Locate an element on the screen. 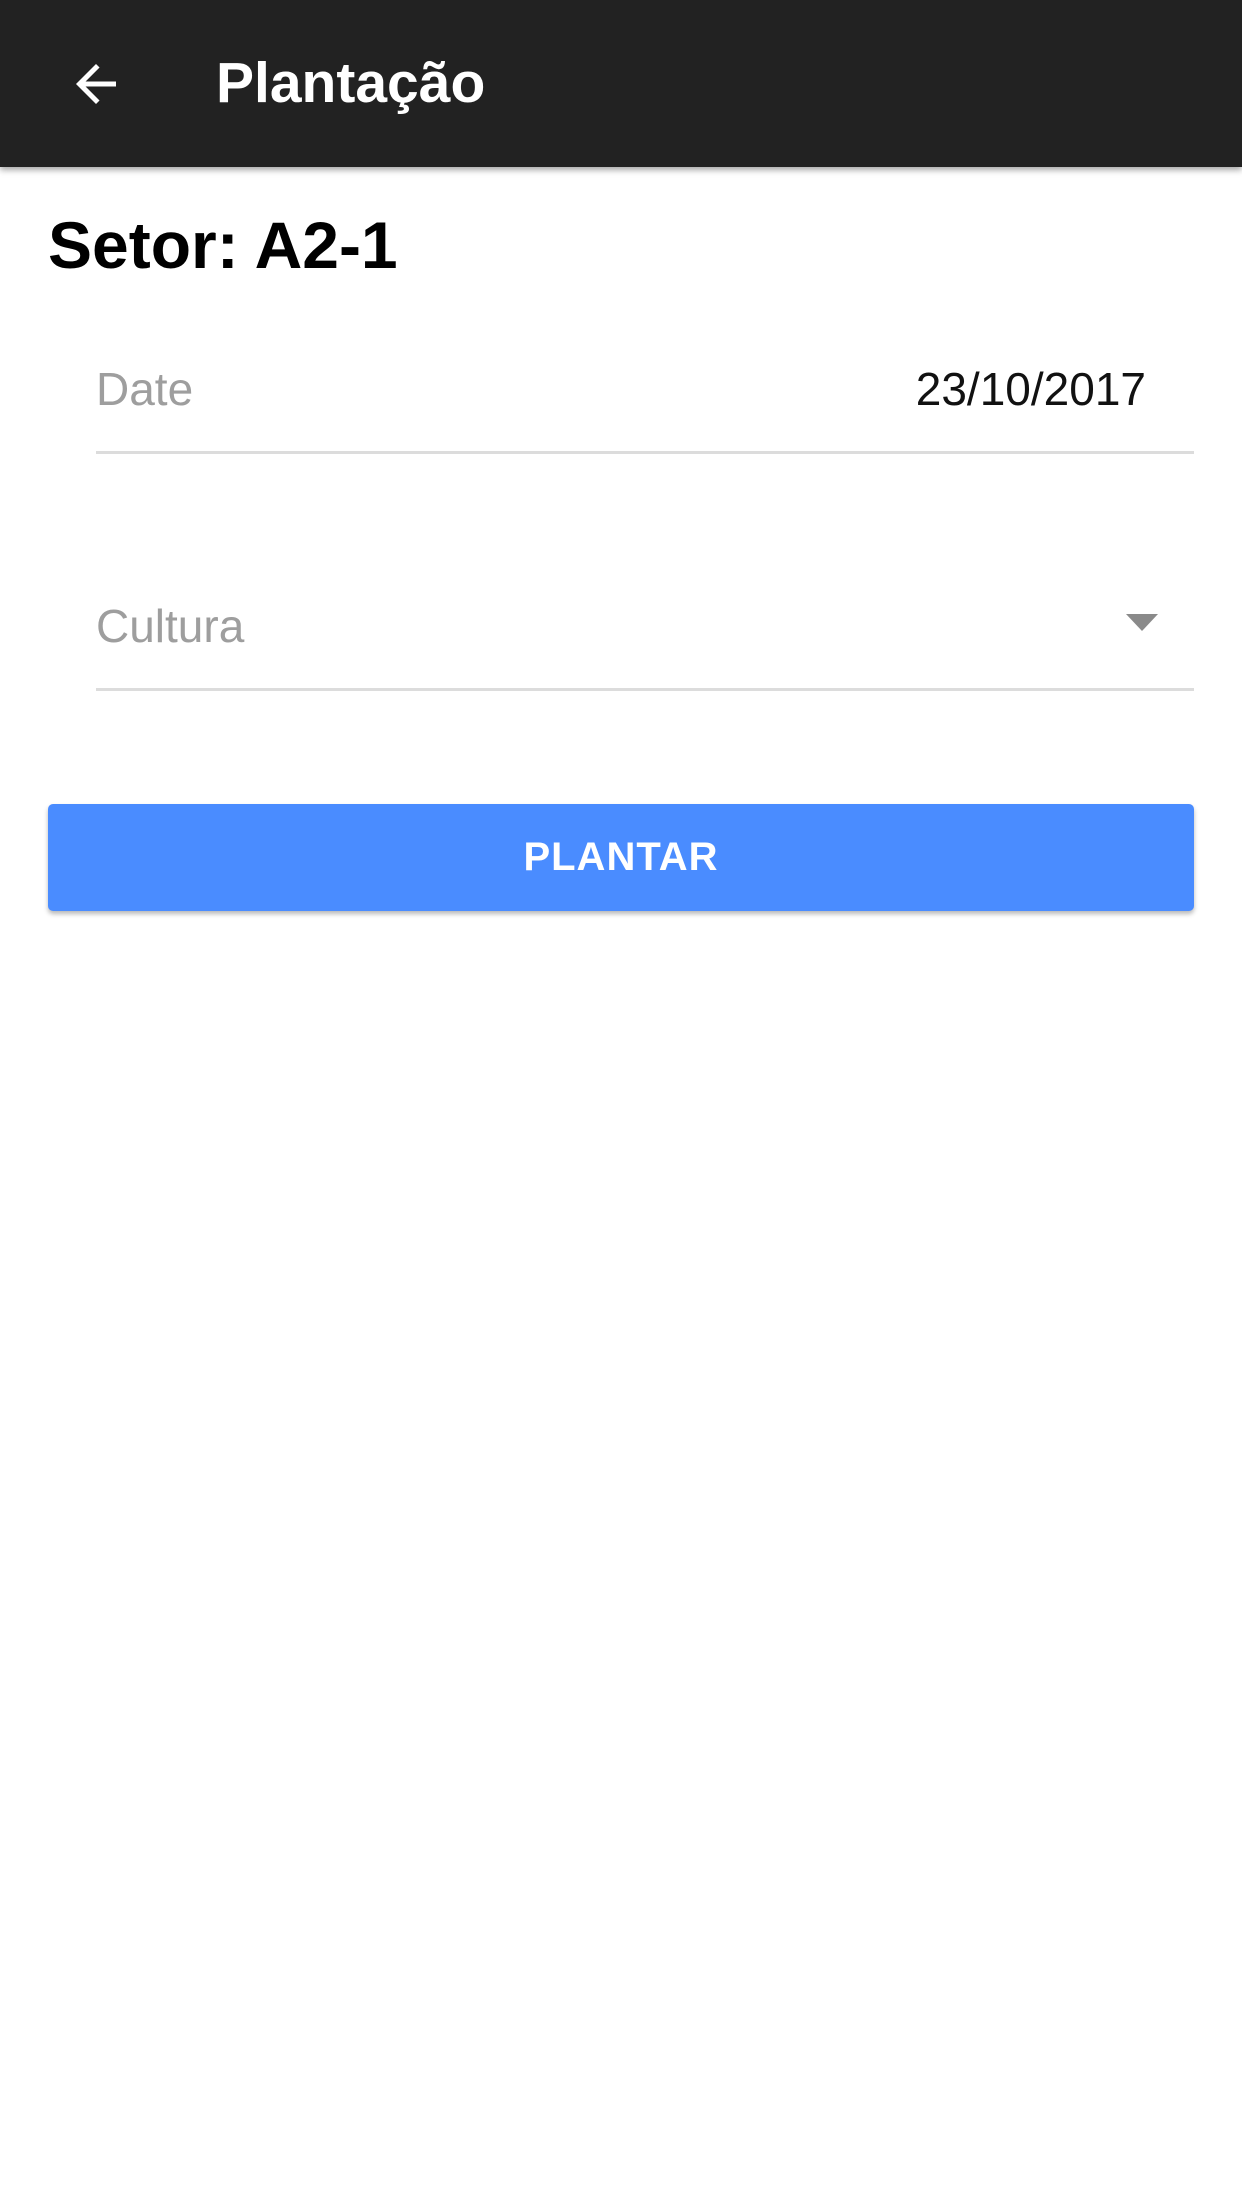 Image resolution: width=1242 pixels, height=2208 pixels. date-value: 23/10/2017 is located at coordinates (1030, 389).